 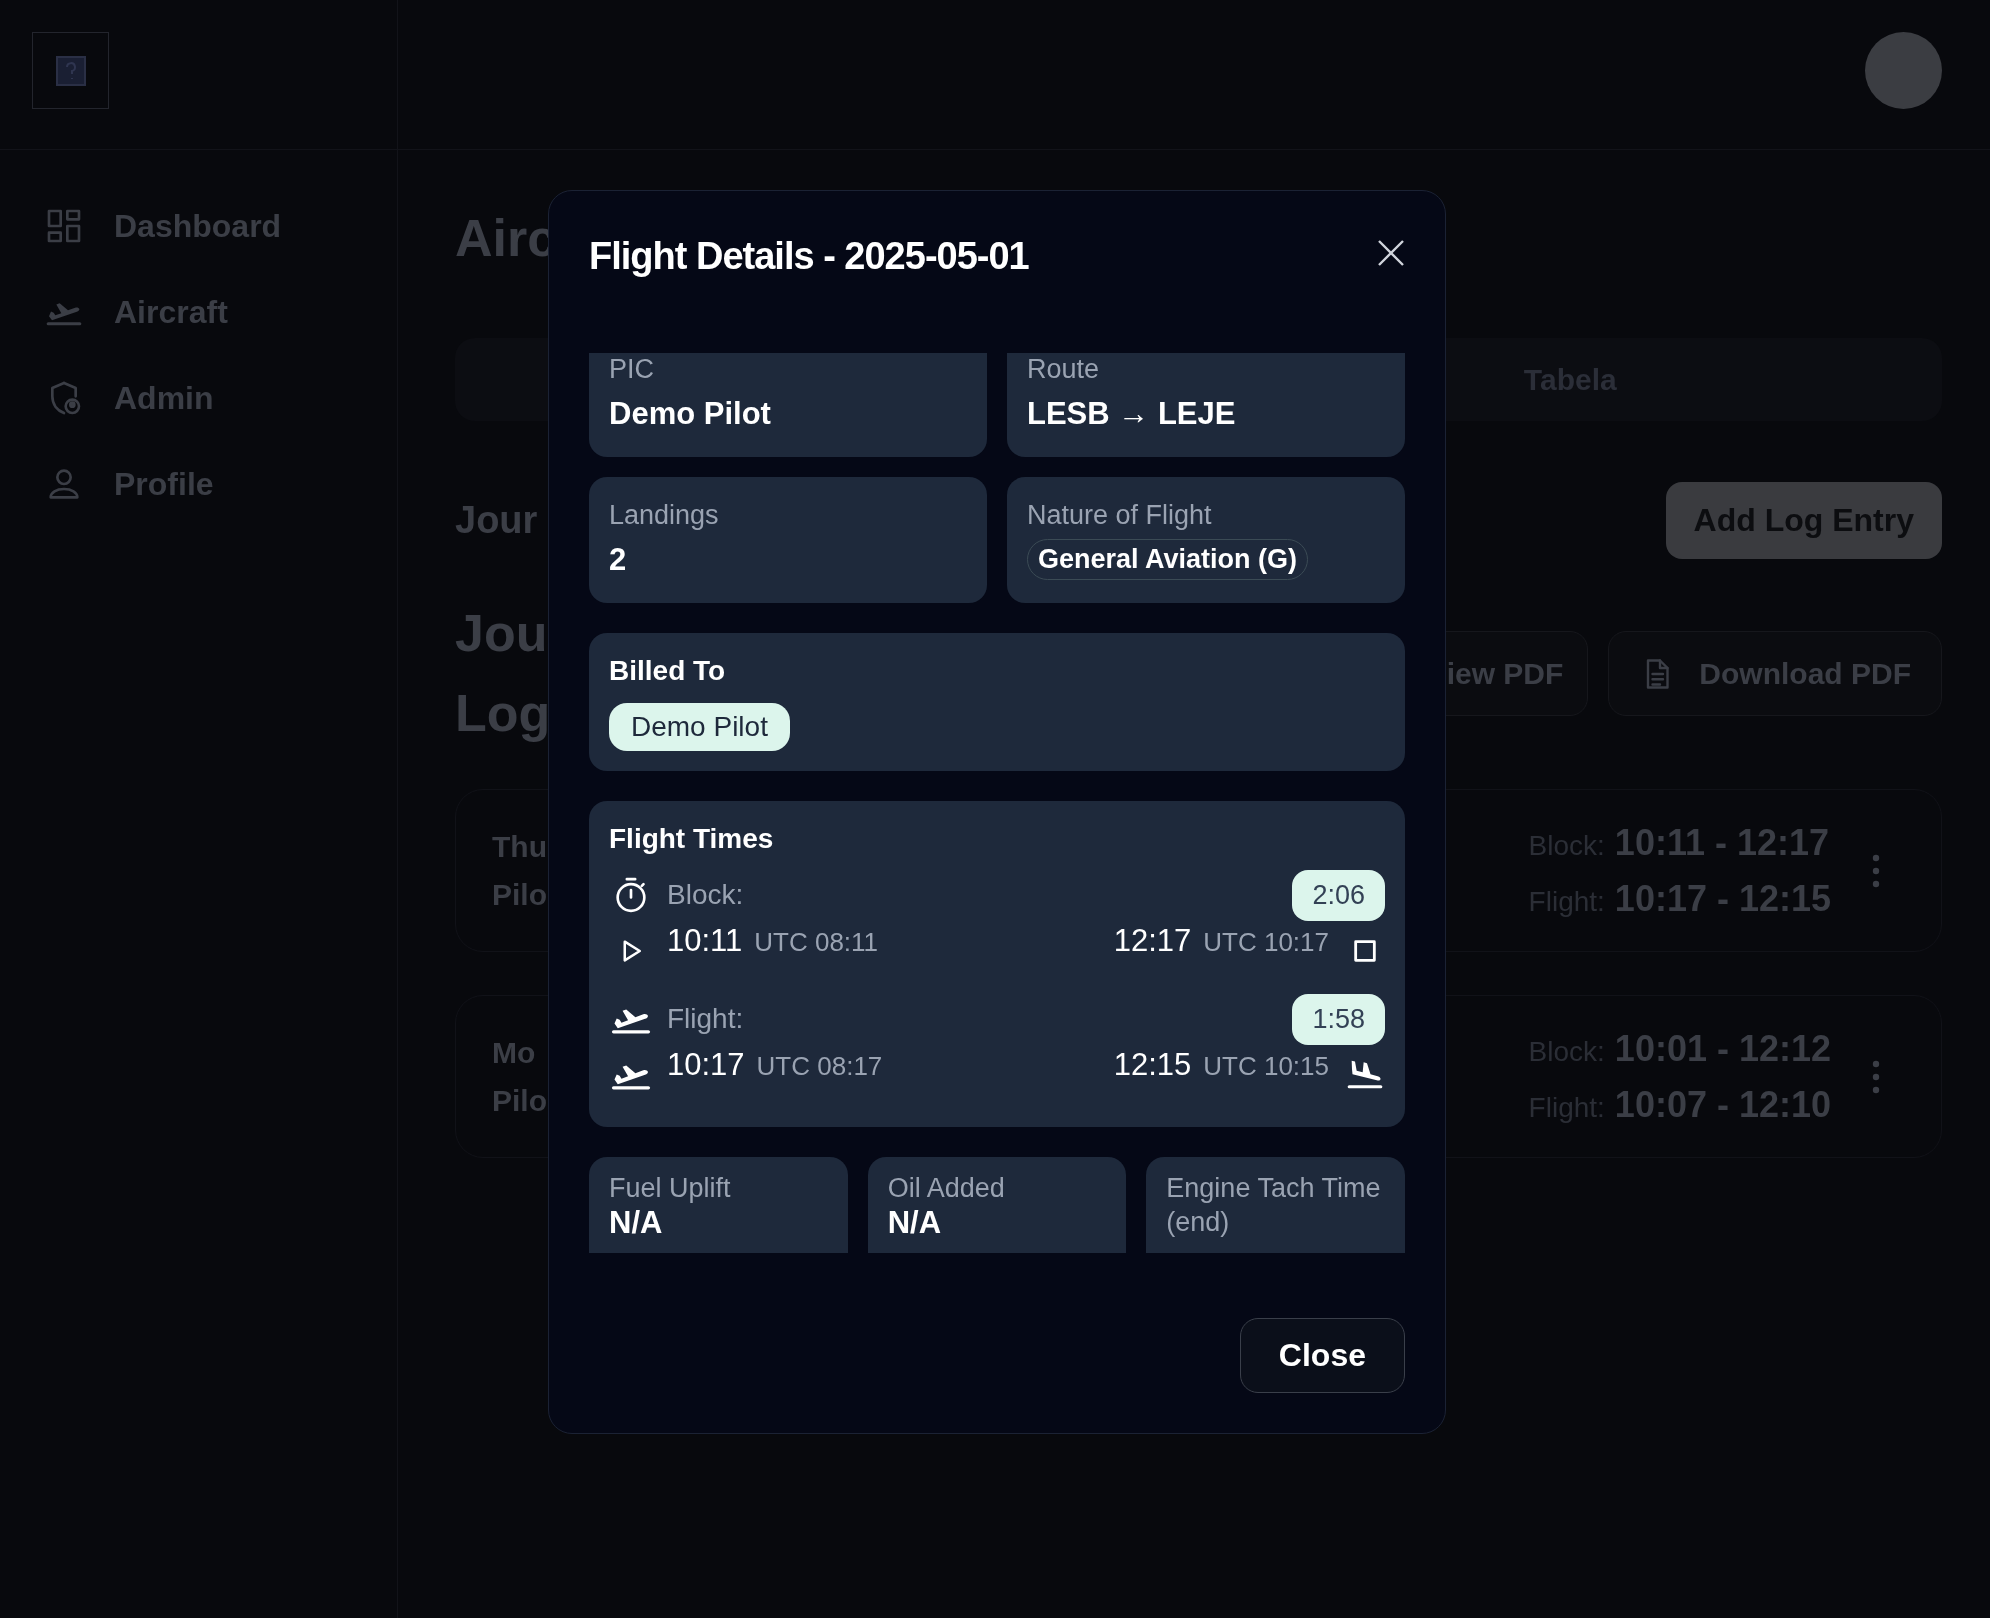 I want to click on end-time: 12:15, so click(x=1152, y=1065).